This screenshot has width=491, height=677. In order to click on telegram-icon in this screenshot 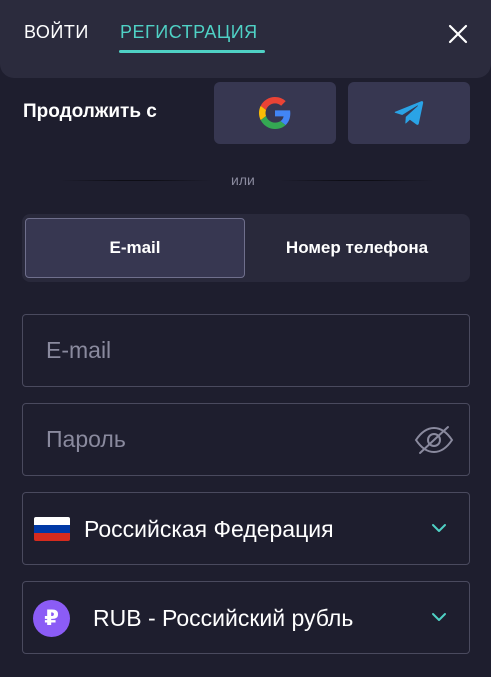, I will do `click(409, 113)`.